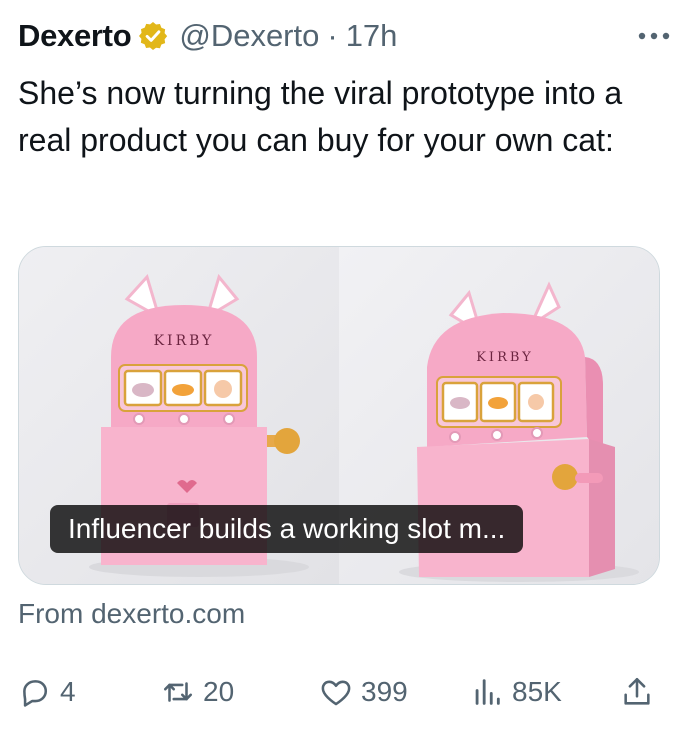 This screenshot has height=732, width=694. Describe the element at coordinates (131, 614) in the screenshot. I see `card-source: From dexerto.com` at that location.